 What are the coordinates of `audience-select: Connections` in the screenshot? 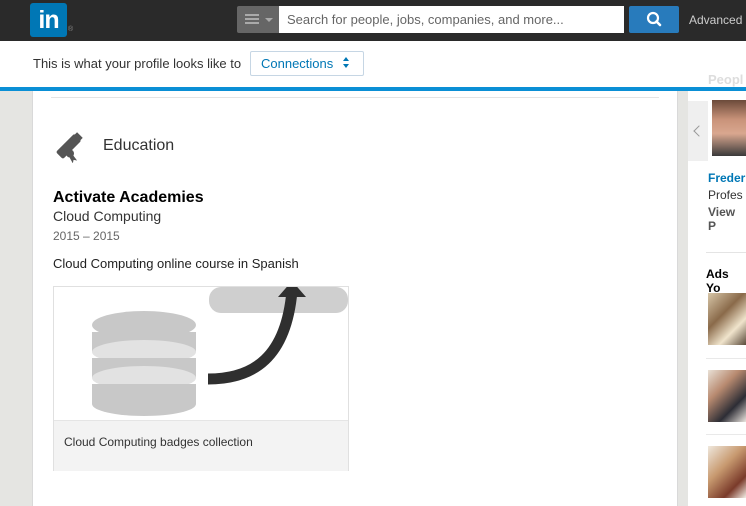 It's located at (307, 63).